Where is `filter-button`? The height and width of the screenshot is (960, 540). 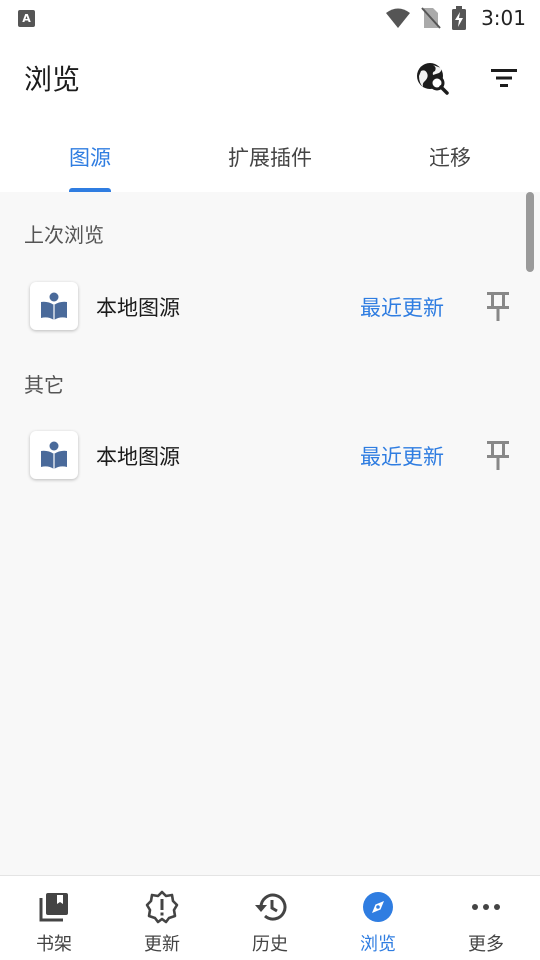 filter-button is located at coordinates (504, 78).